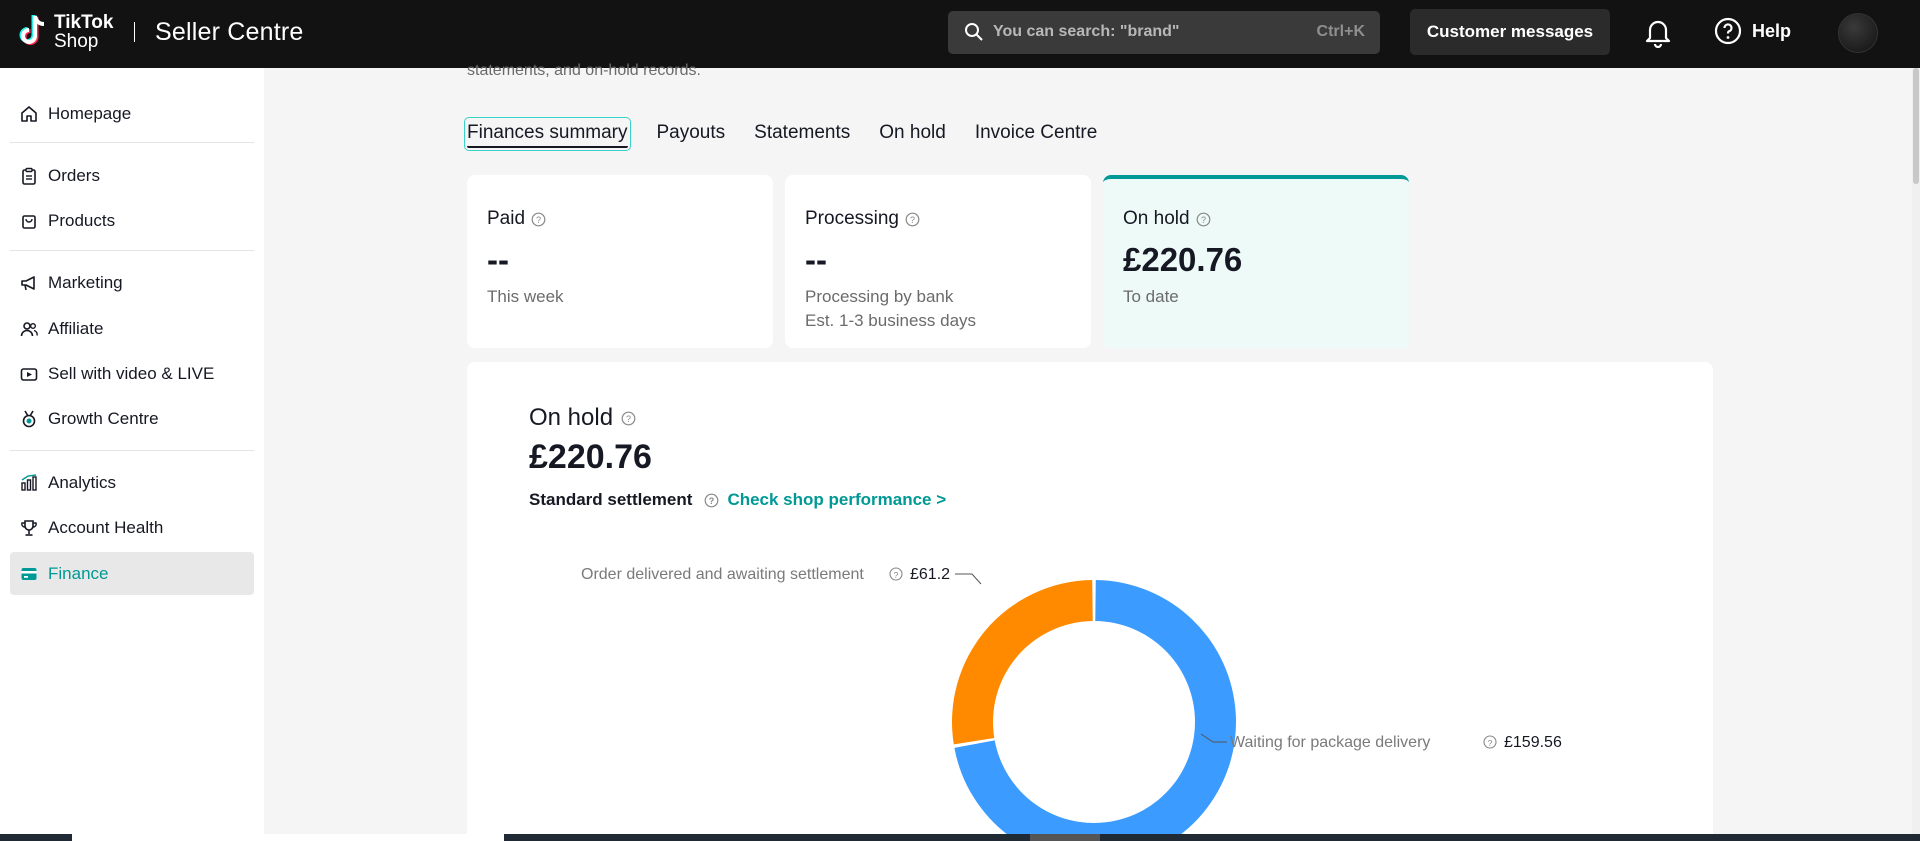 The height and width of the screenshot is (841, 1920). I want to click on help-button: Help, so click(1752, 31).